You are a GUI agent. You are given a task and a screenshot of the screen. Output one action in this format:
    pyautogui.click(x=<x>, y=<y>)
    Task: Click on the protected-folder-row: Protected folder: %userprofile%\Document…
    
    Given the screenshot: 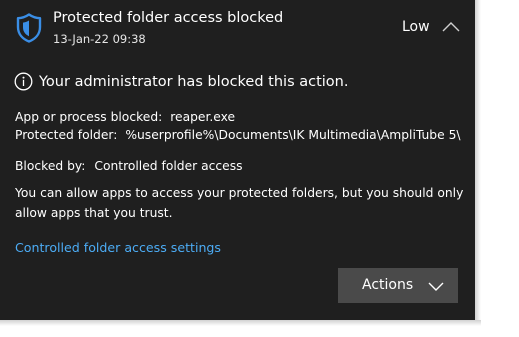 What is the action you would take?
    pyautogui.click(x=238, y=135)
    